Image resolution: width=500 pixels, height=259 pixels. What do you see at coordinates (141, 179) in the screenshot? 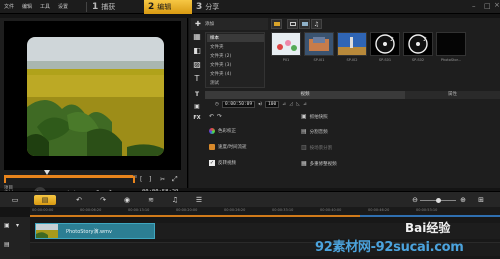
I see `bracket-in-icon: [` at bounding box center [141, 179].